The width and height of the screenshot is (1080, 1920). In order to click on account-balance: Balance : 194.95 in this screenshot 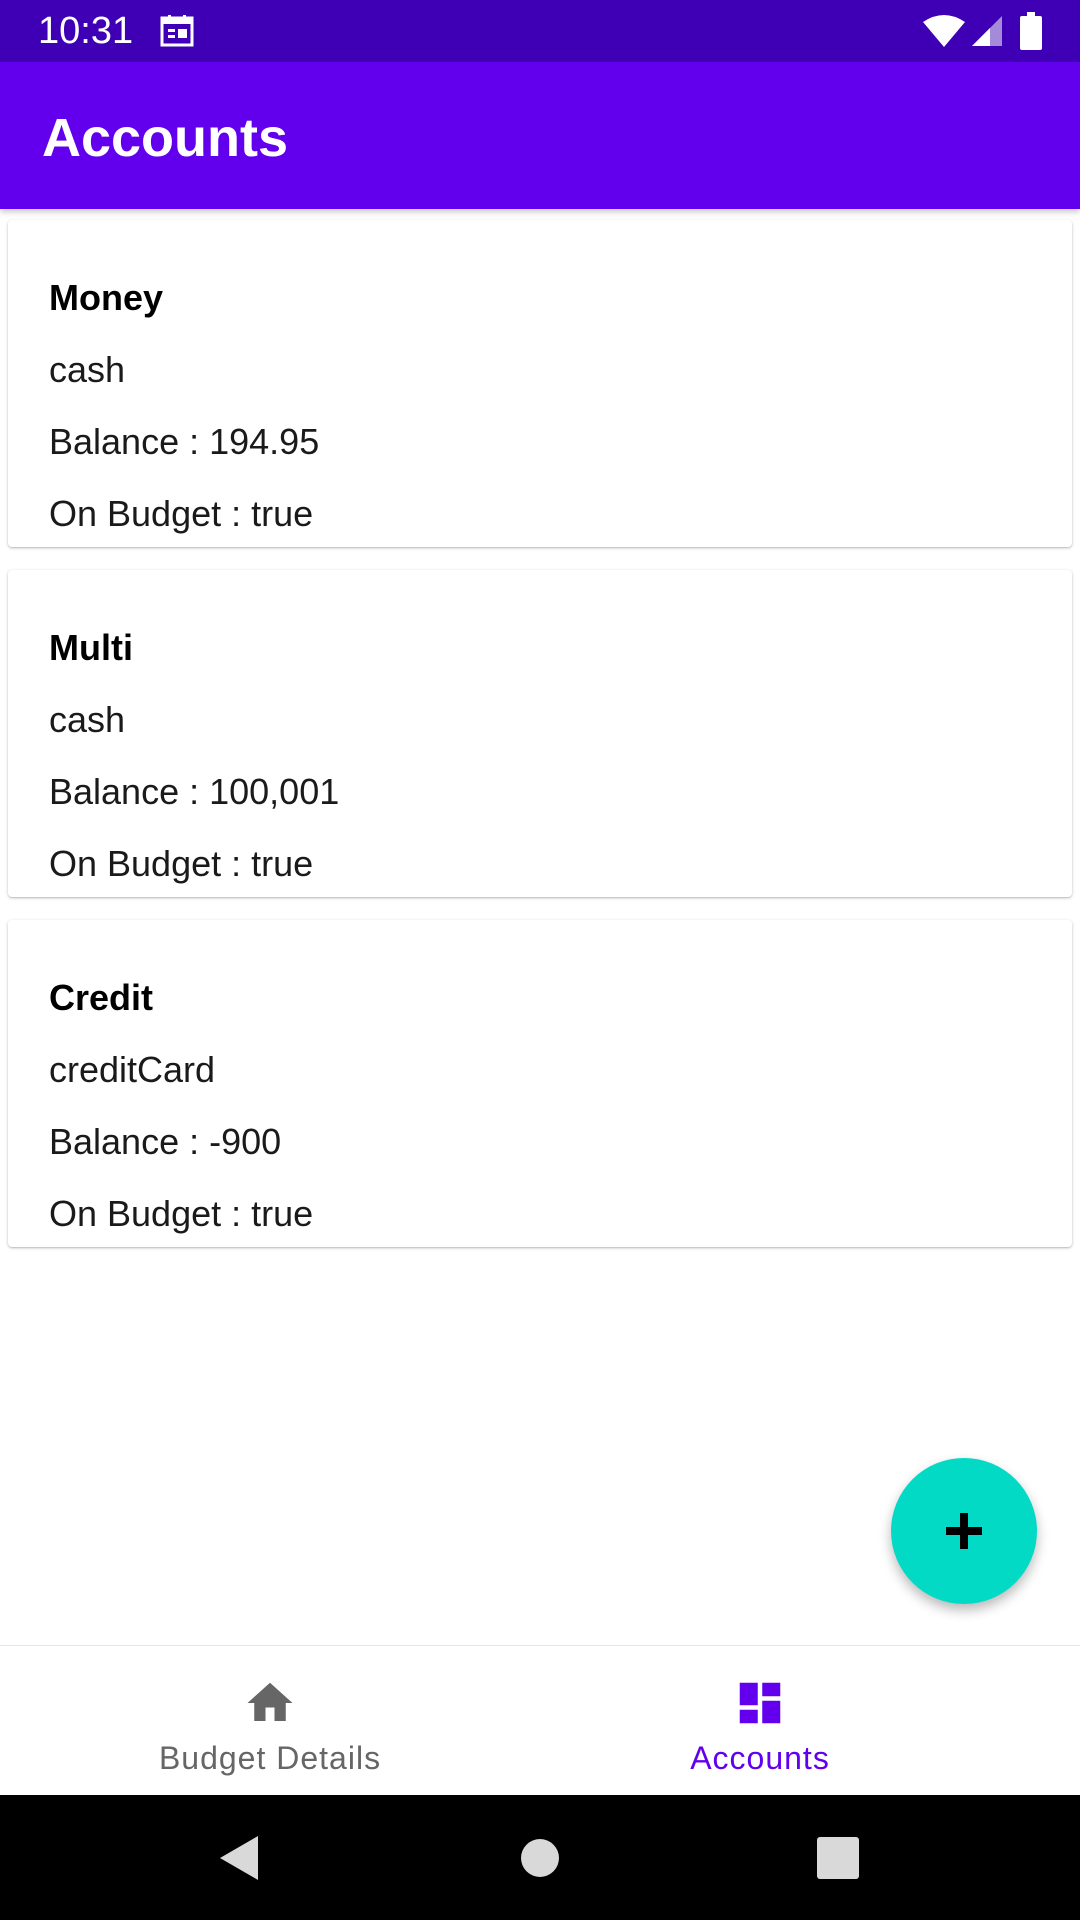, I will do `click(184, 441)`.